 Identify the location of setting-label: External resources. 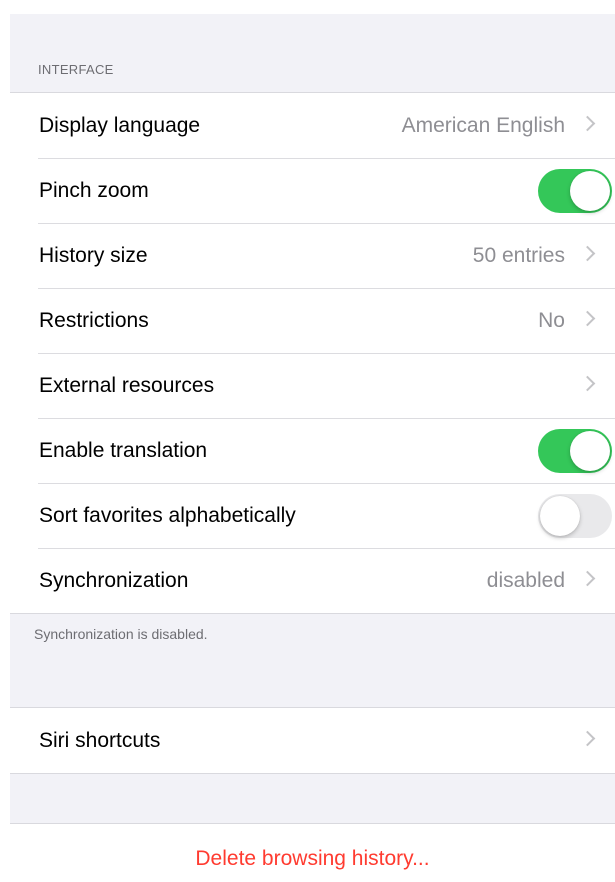
(127, 385).